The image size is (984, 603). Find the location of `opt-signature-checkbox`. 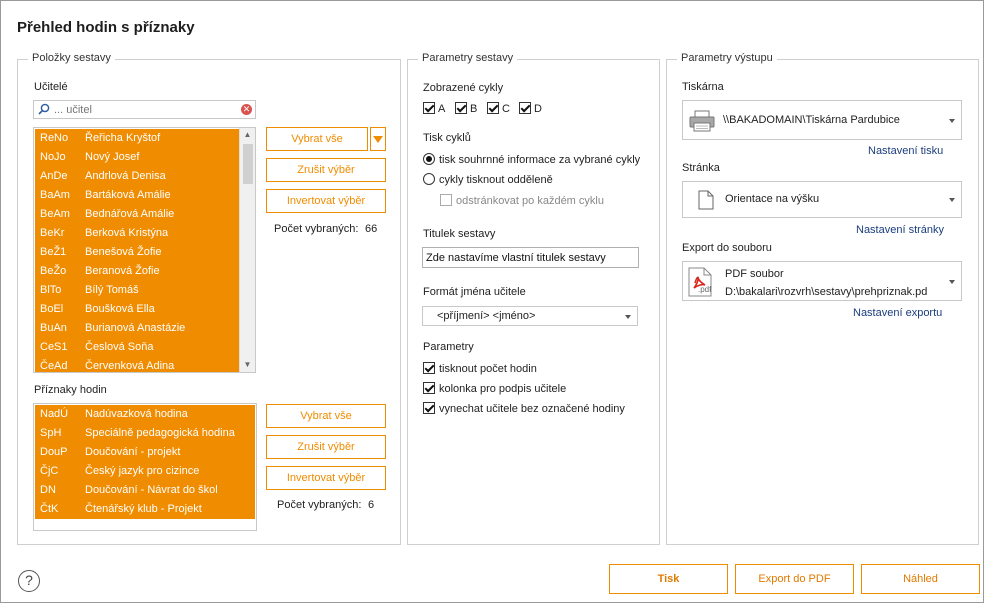

opt-signature-checkbox is located at coordinates (429, 388).